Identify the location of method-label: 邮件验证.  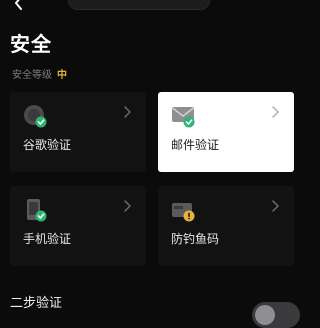
(195, 145).